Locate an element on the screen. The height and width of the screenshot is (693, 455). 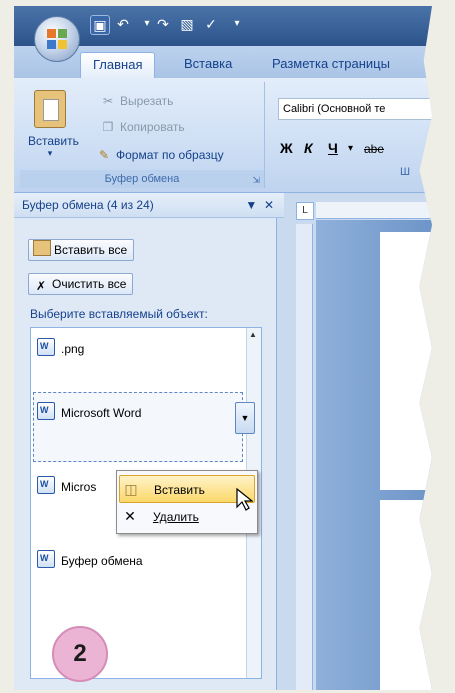
underline-dropdown-icon: ▾ is located at coordinates (350, 148).